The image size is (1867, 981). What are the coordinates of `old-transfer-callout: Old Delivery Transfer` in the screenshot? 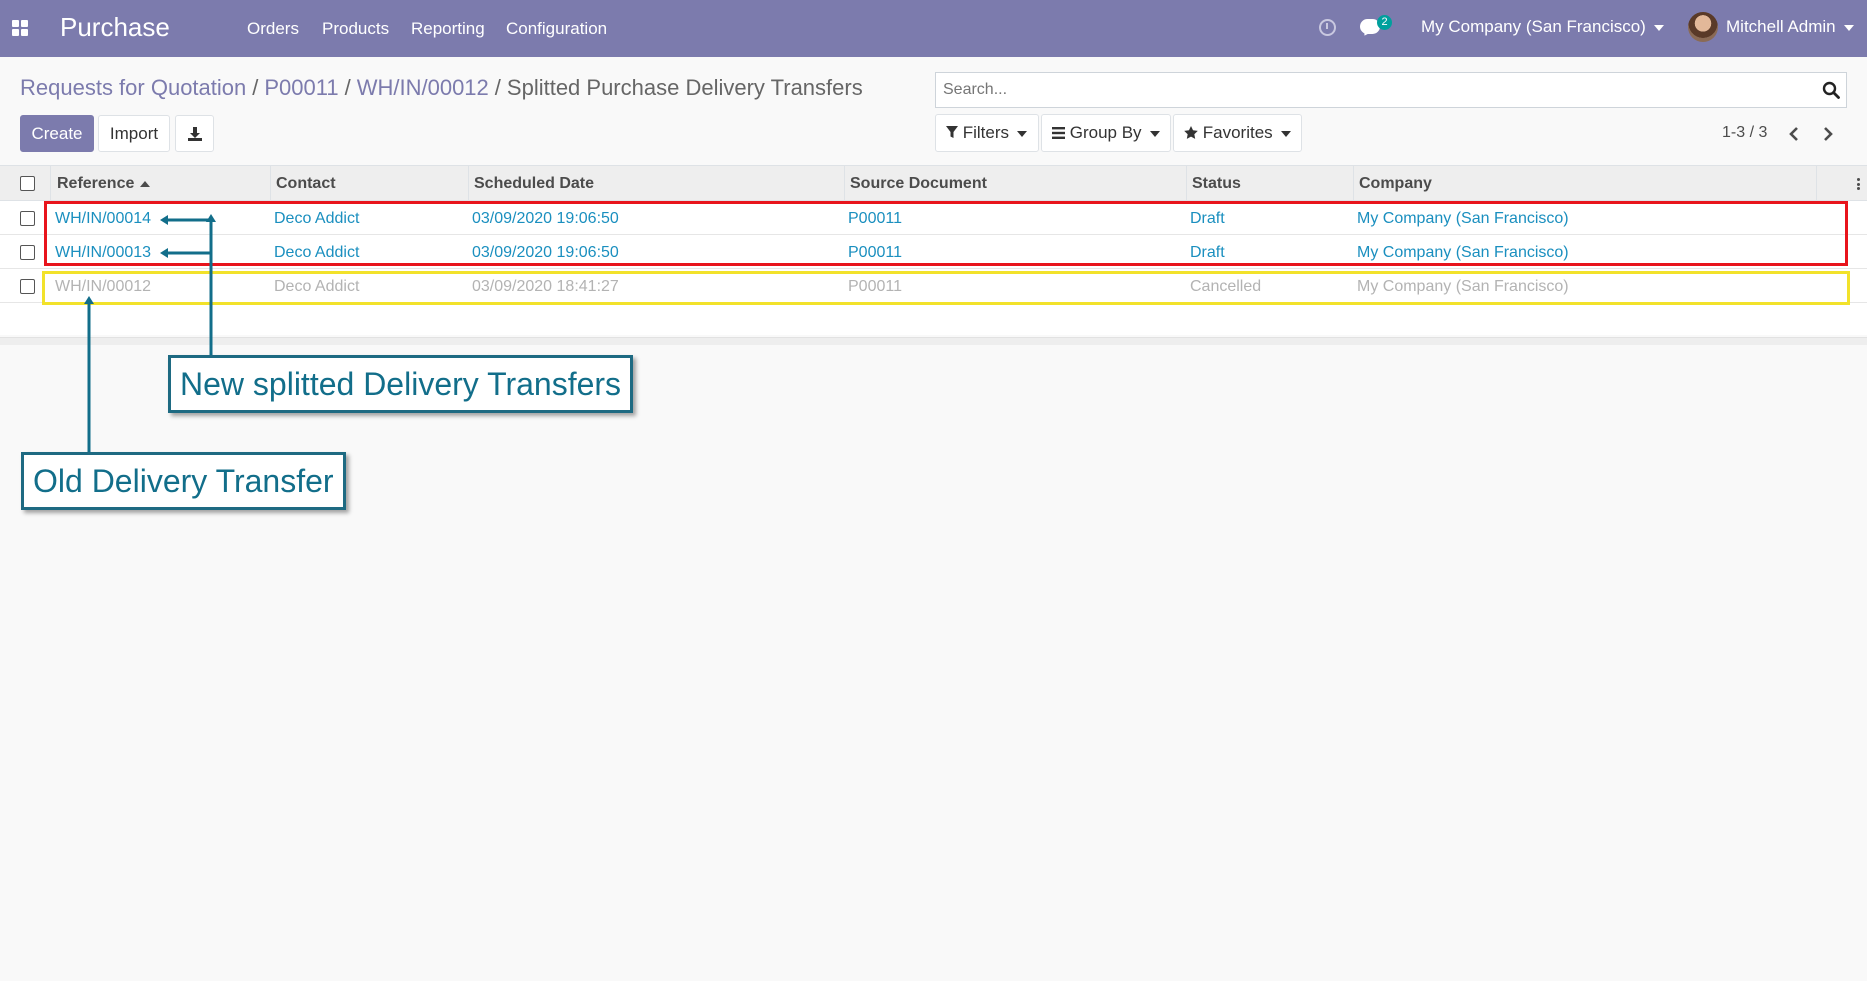 It's located at (183, 481).